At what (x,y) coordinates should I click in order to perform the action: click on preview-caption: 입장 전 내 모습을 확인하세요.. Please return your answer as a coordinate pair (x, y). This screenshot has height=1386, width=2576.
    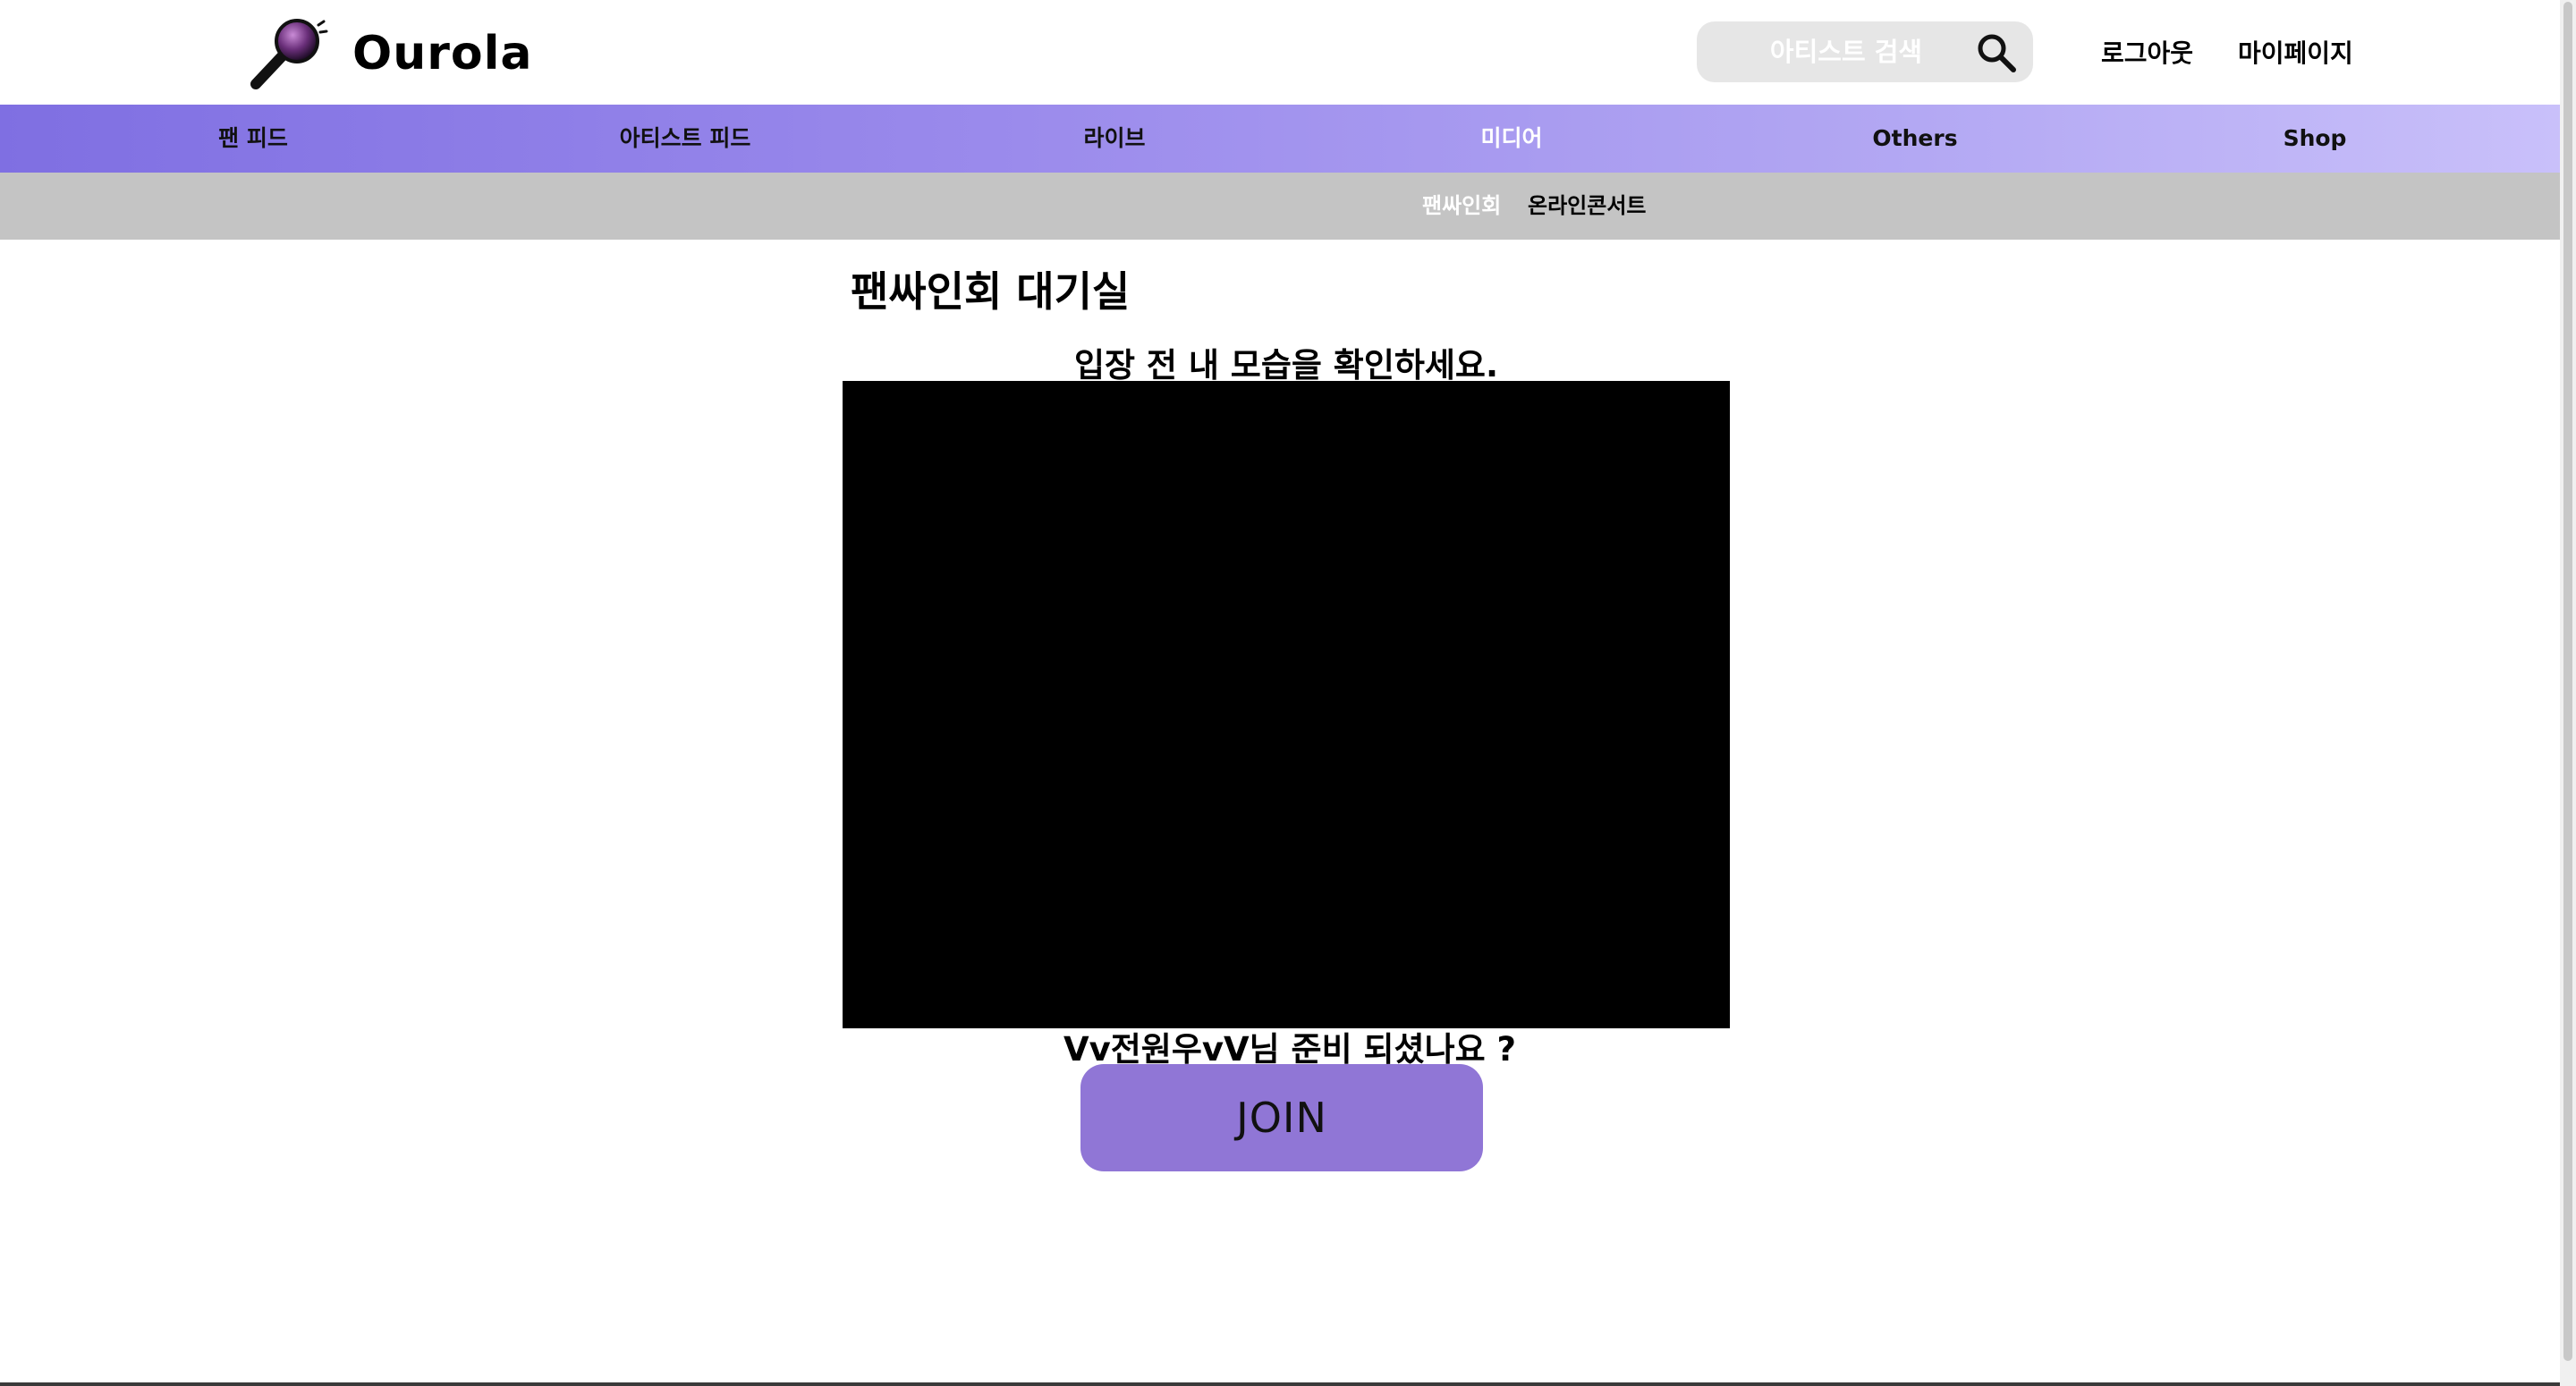
    Looking at the image, I should click on (1286, 365).